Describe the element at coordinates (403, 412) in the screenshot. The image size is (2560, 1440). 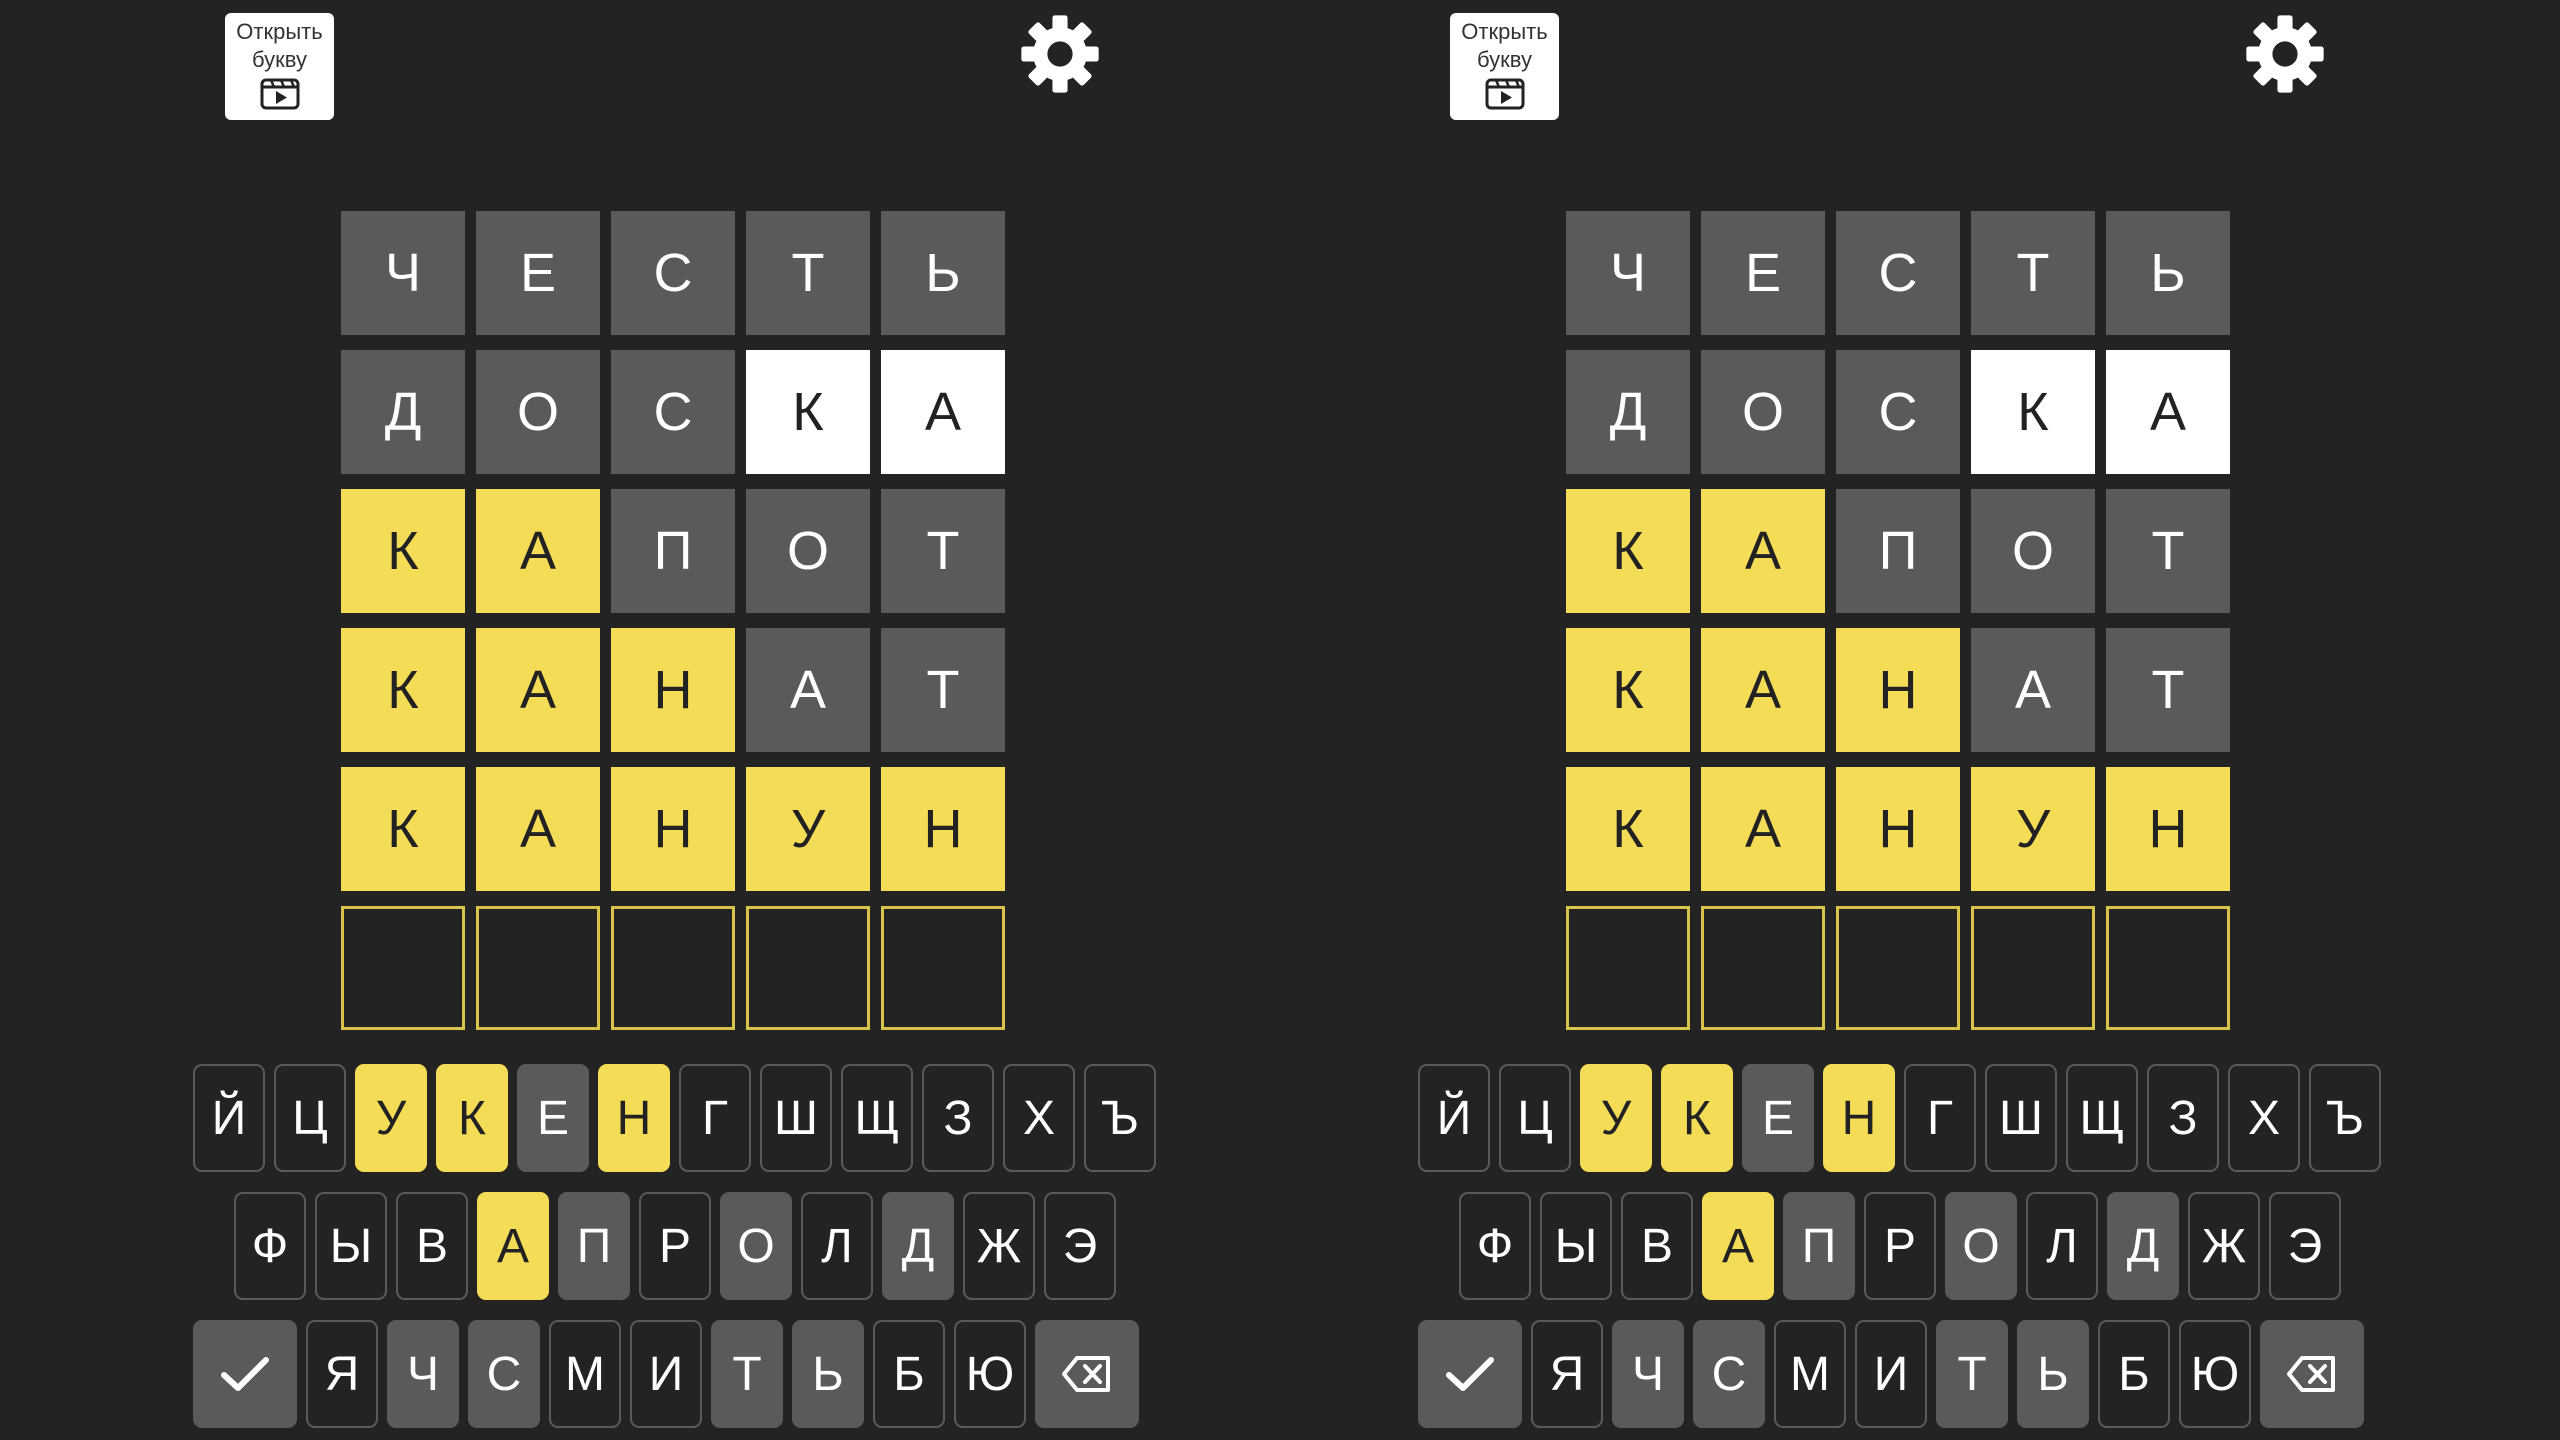
I see `board-tile: Д` at that location.